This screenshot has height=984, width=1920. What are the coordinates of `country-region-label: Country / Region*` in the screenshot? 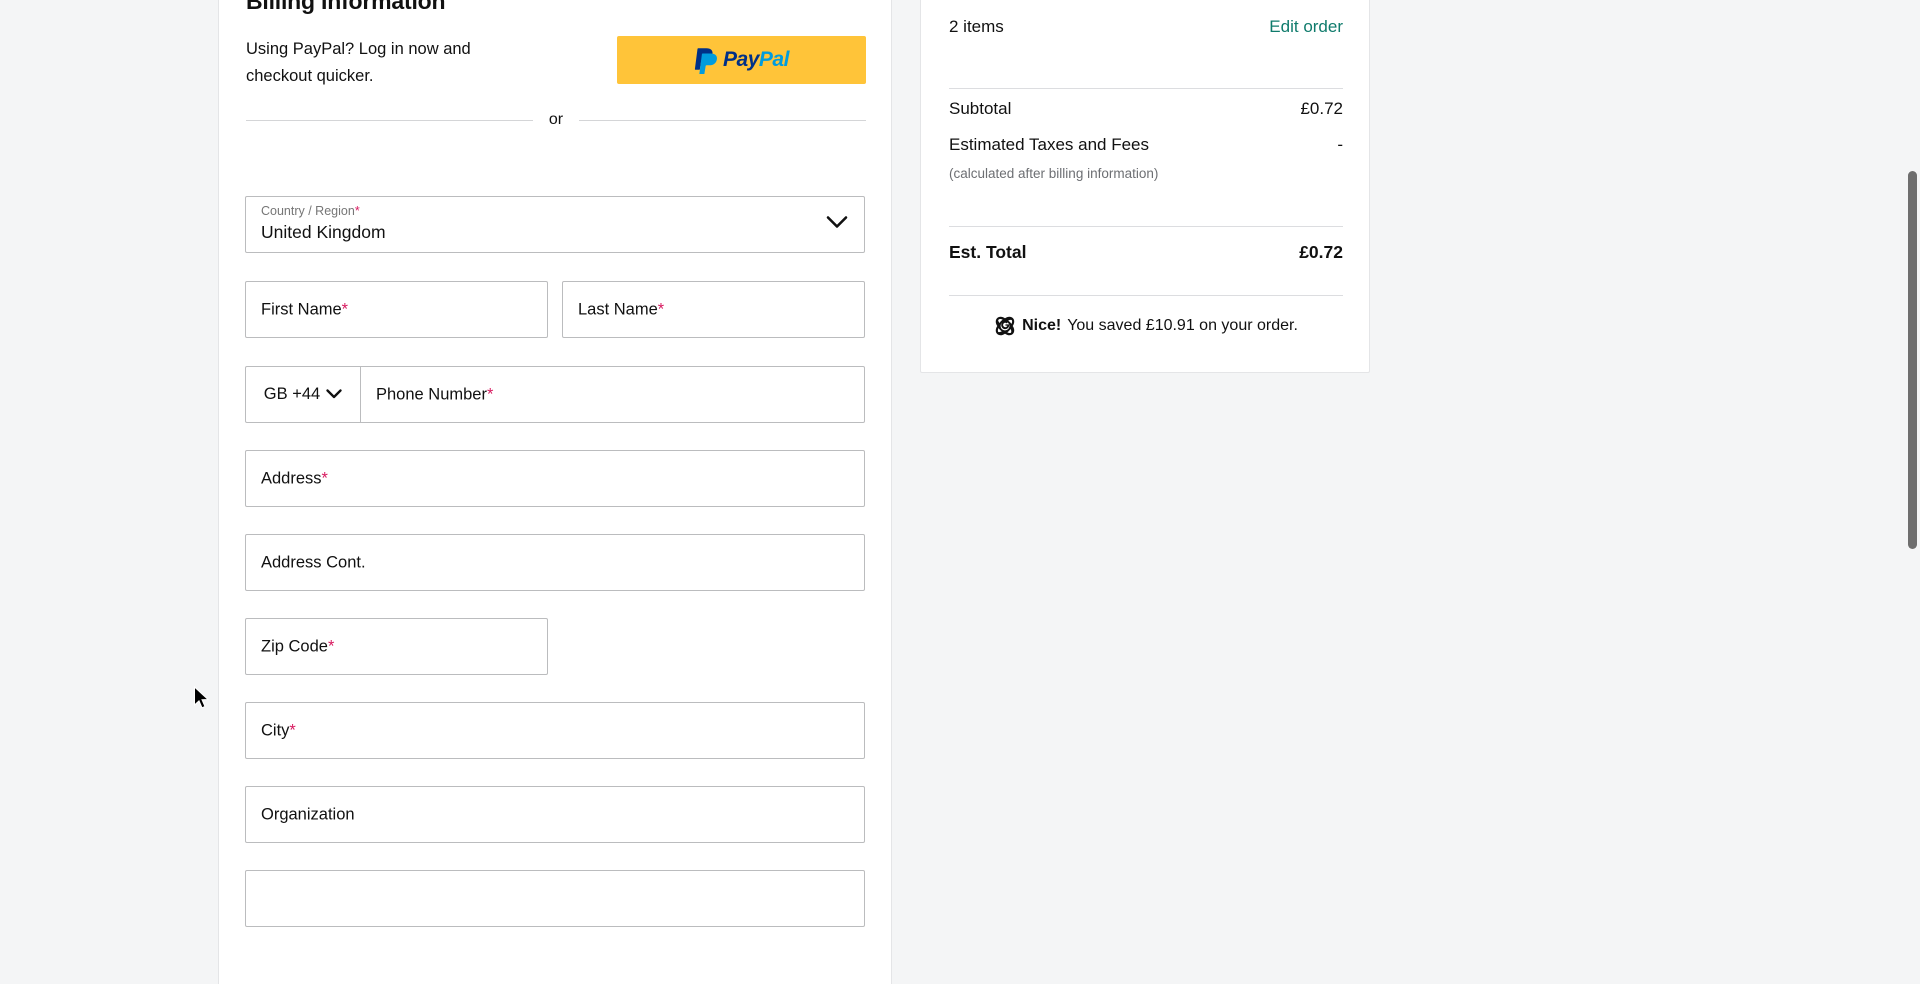 It's located at (310, 211).